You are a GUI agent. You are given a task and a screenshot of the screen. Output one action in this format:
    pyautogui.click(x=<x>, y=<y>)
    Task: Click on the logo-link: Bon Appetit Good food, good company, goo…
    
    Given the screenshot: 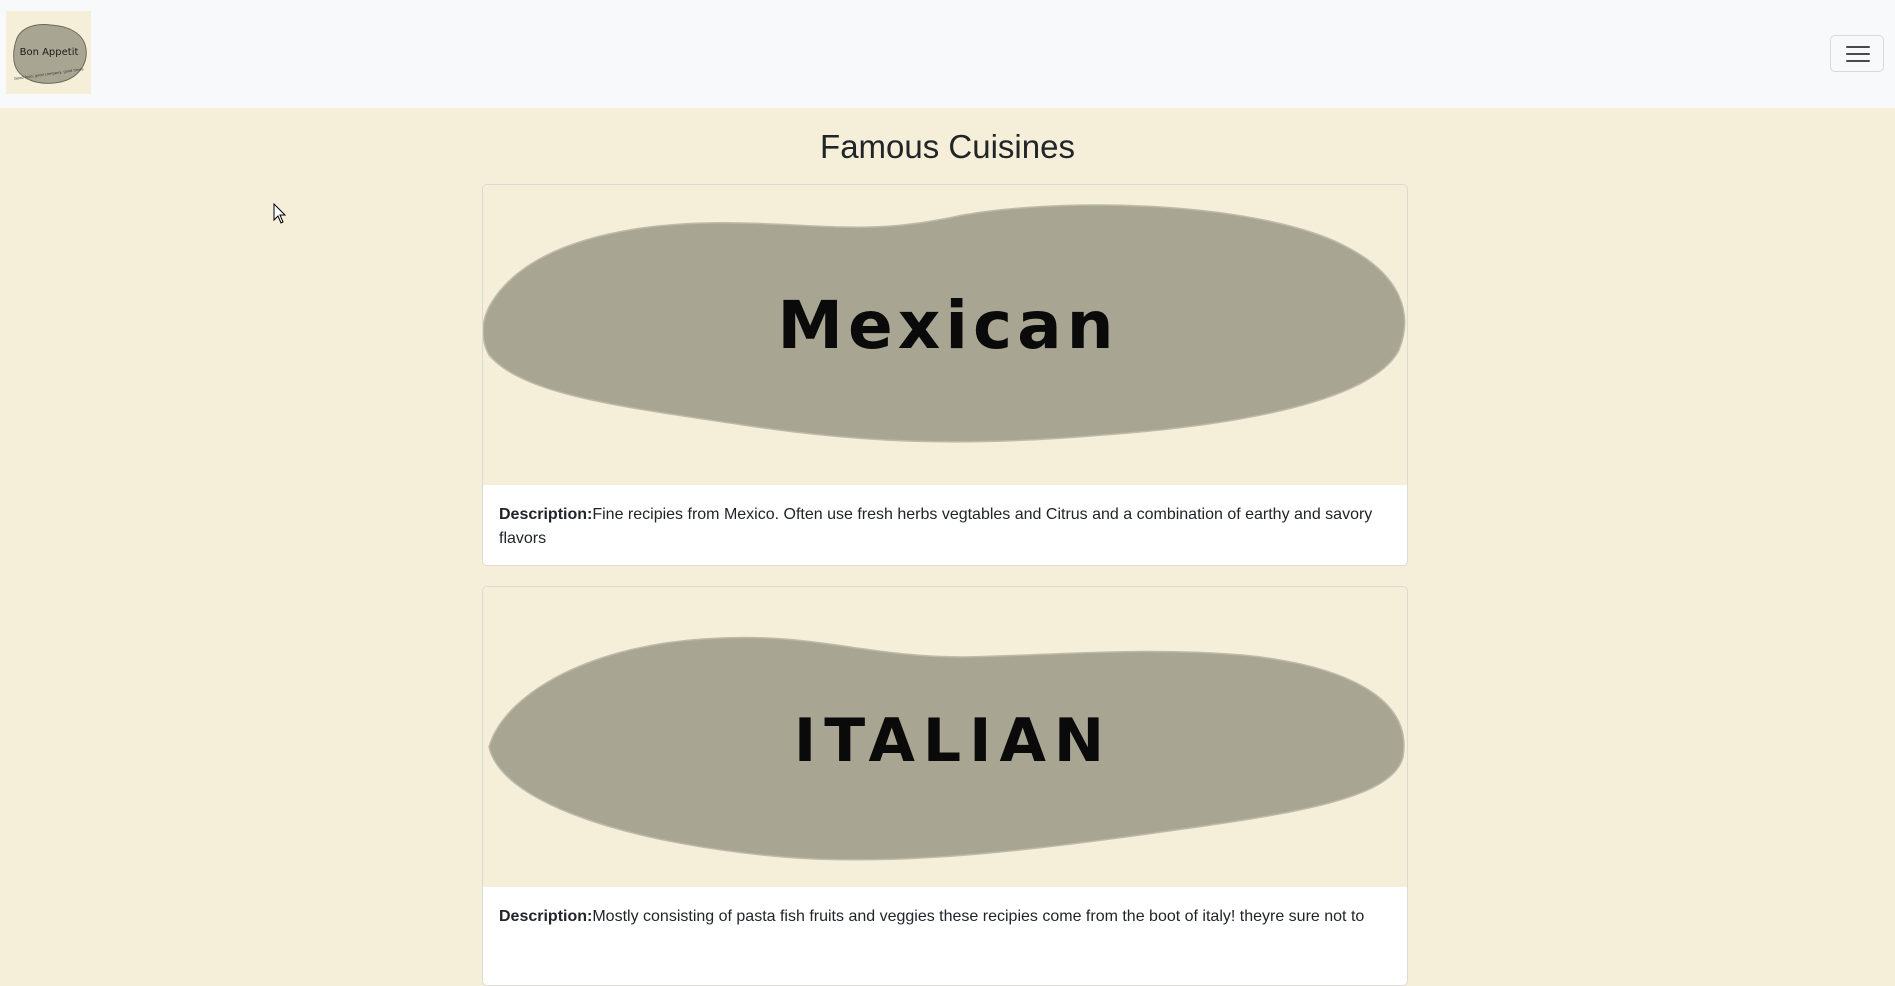 What is the action you would take?
    pyautogui.click(x=48, y=52)
    